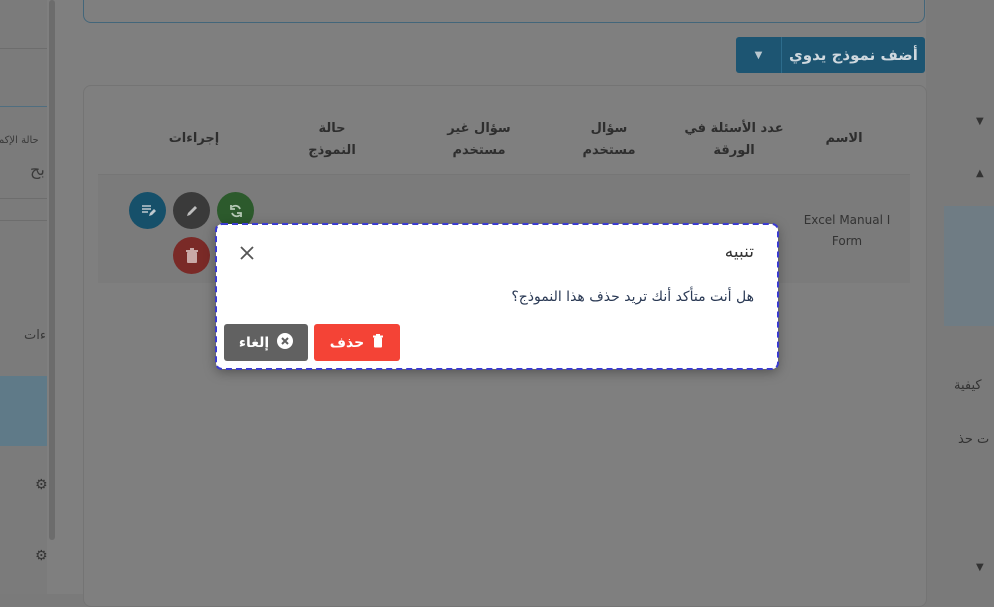  I want to click on search-input, so click(504, 11).